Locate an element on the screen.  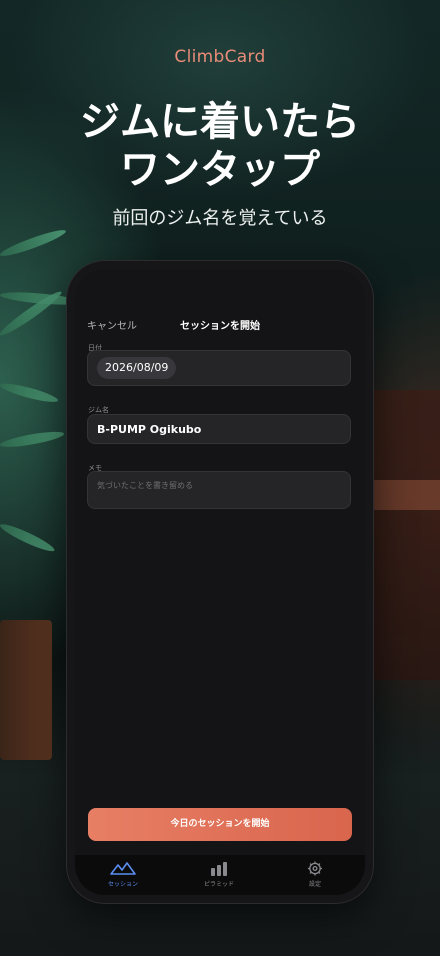
tab-settings: 設定 is located at coordinates (315, 874).